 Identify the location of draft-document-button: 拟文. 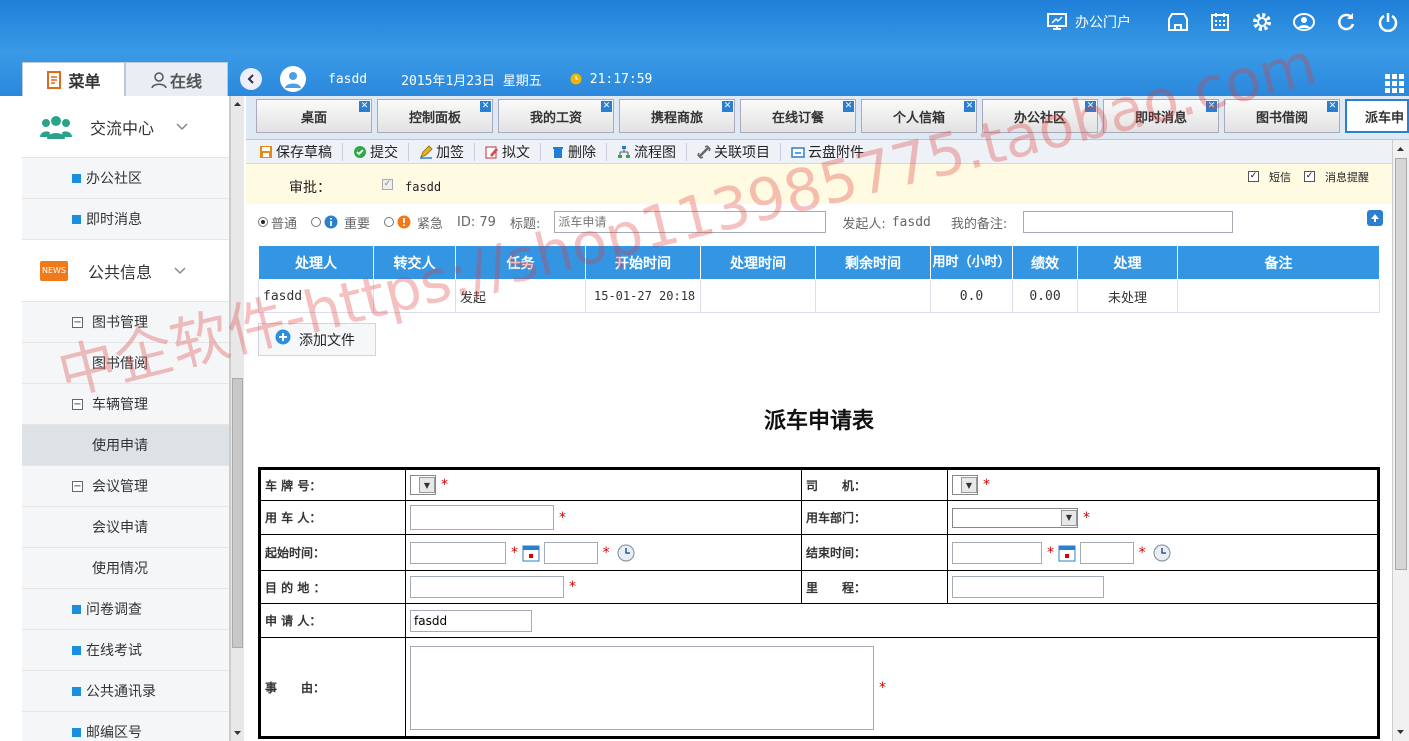
(513, 151).